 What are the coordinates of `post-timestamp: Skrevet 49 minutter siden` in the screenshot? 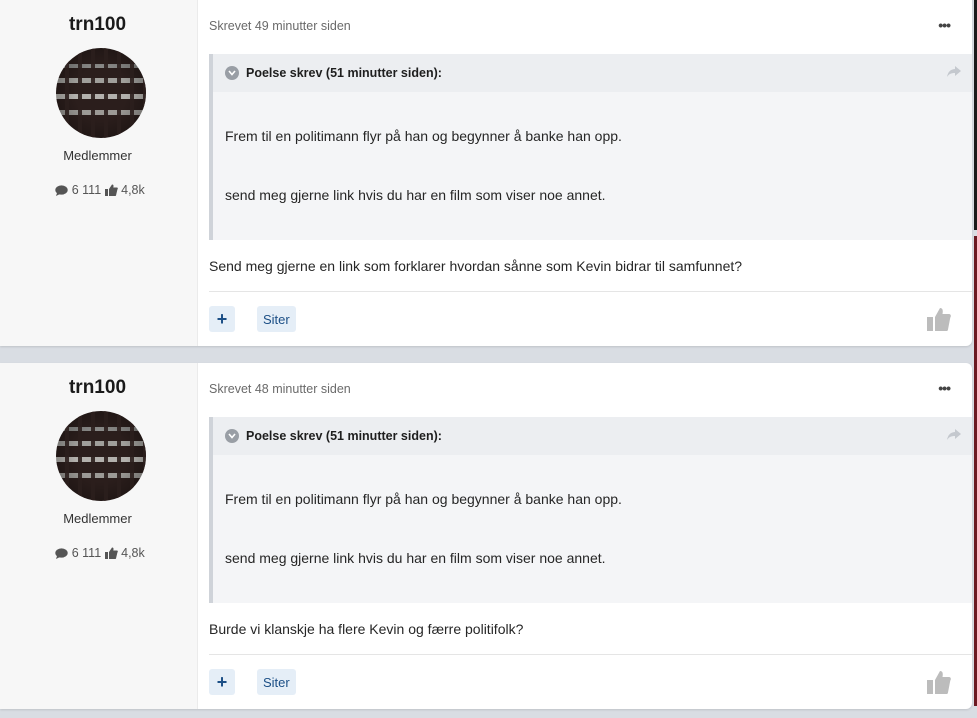 It's located at (280, 26).